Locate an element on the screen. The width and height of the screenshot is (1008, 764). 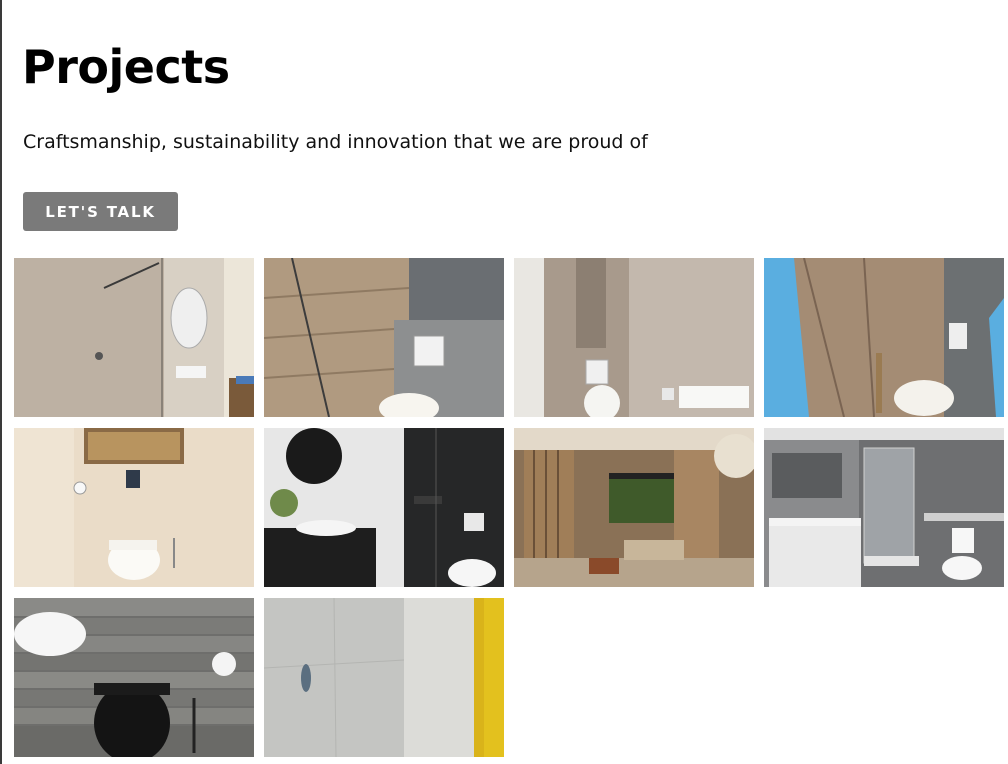
project-photo-grey-bathroom is located at coordinates (884, 507).